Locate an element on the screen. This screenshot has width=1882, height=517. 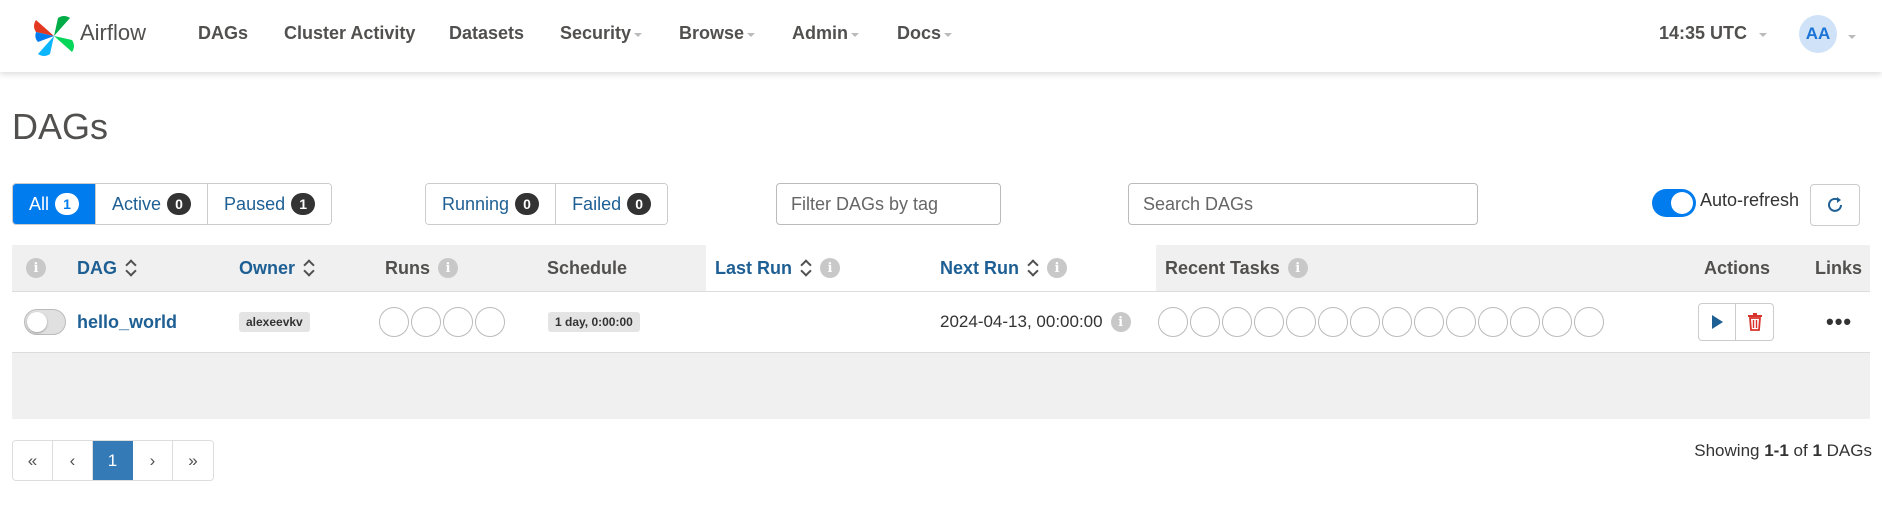
header-last-run-sort: Last Run i is located at coordinates (818, 268).